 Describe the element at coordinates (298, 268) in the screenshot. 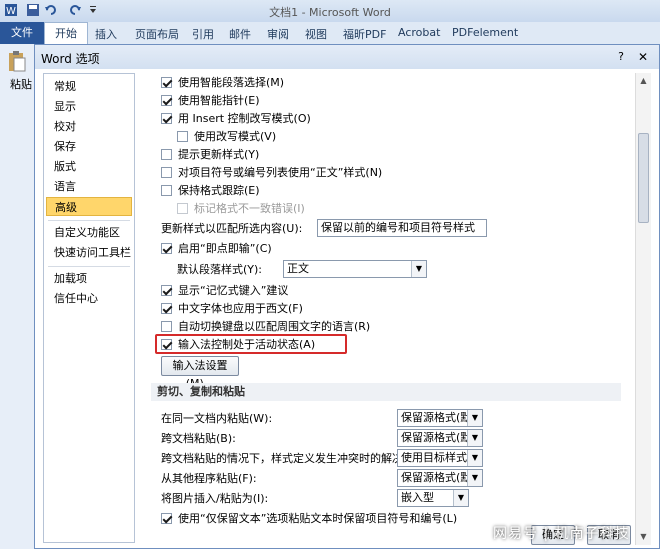

I see `default-paragraph-style-value: 正文` at that location.